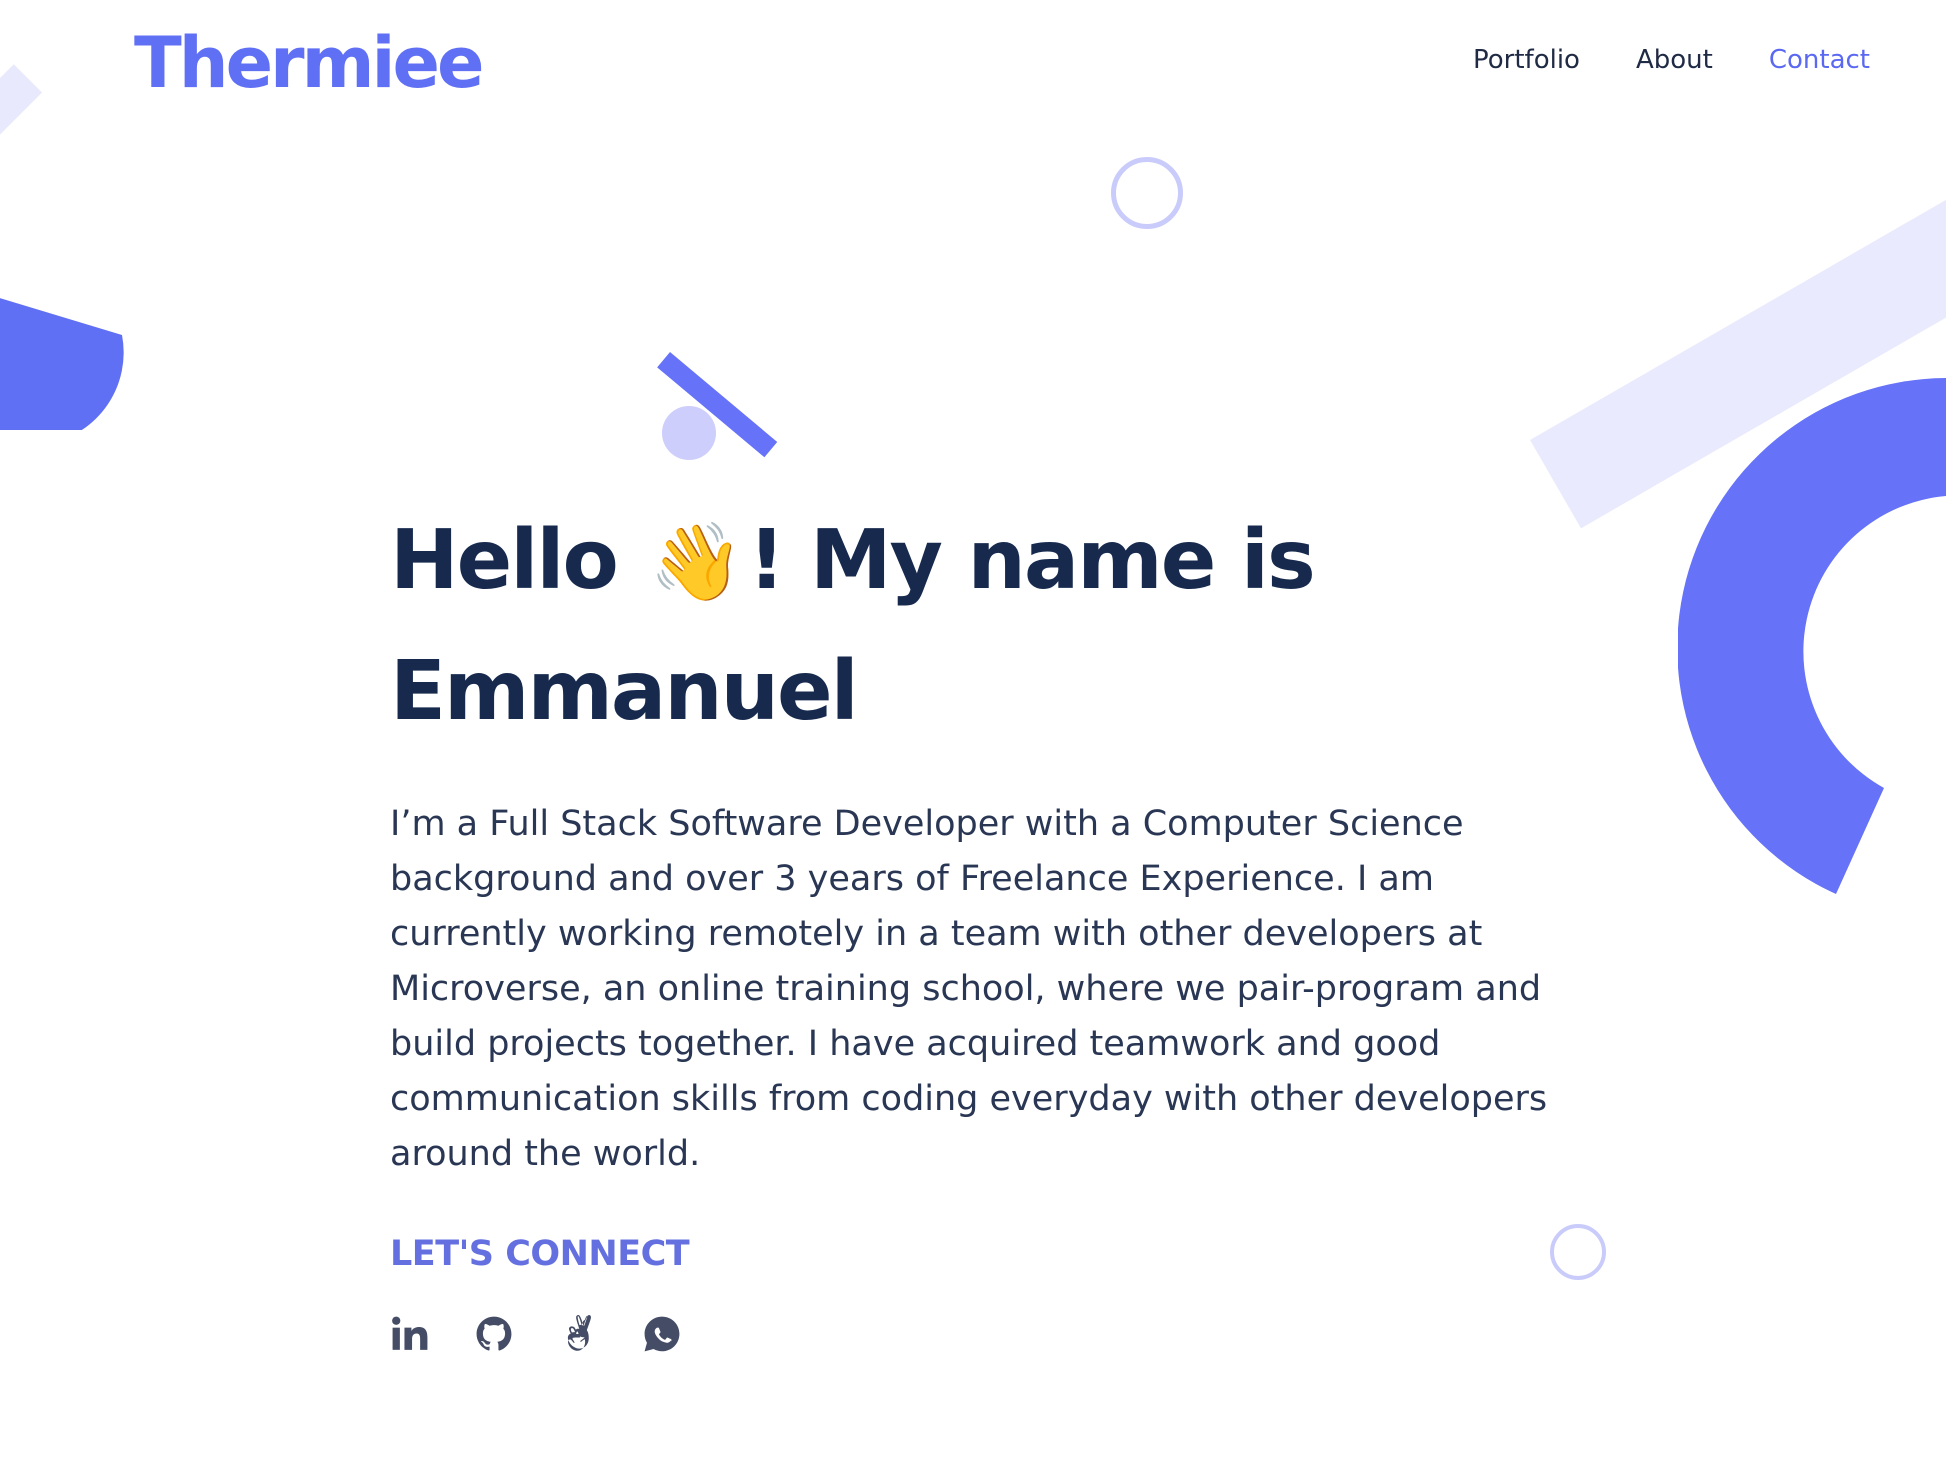 The width and height of the screenshot is (1946, 1466). Describe the element at coordinates (578, 1334) in the screenshot. I see `angellist-icon` at that location.